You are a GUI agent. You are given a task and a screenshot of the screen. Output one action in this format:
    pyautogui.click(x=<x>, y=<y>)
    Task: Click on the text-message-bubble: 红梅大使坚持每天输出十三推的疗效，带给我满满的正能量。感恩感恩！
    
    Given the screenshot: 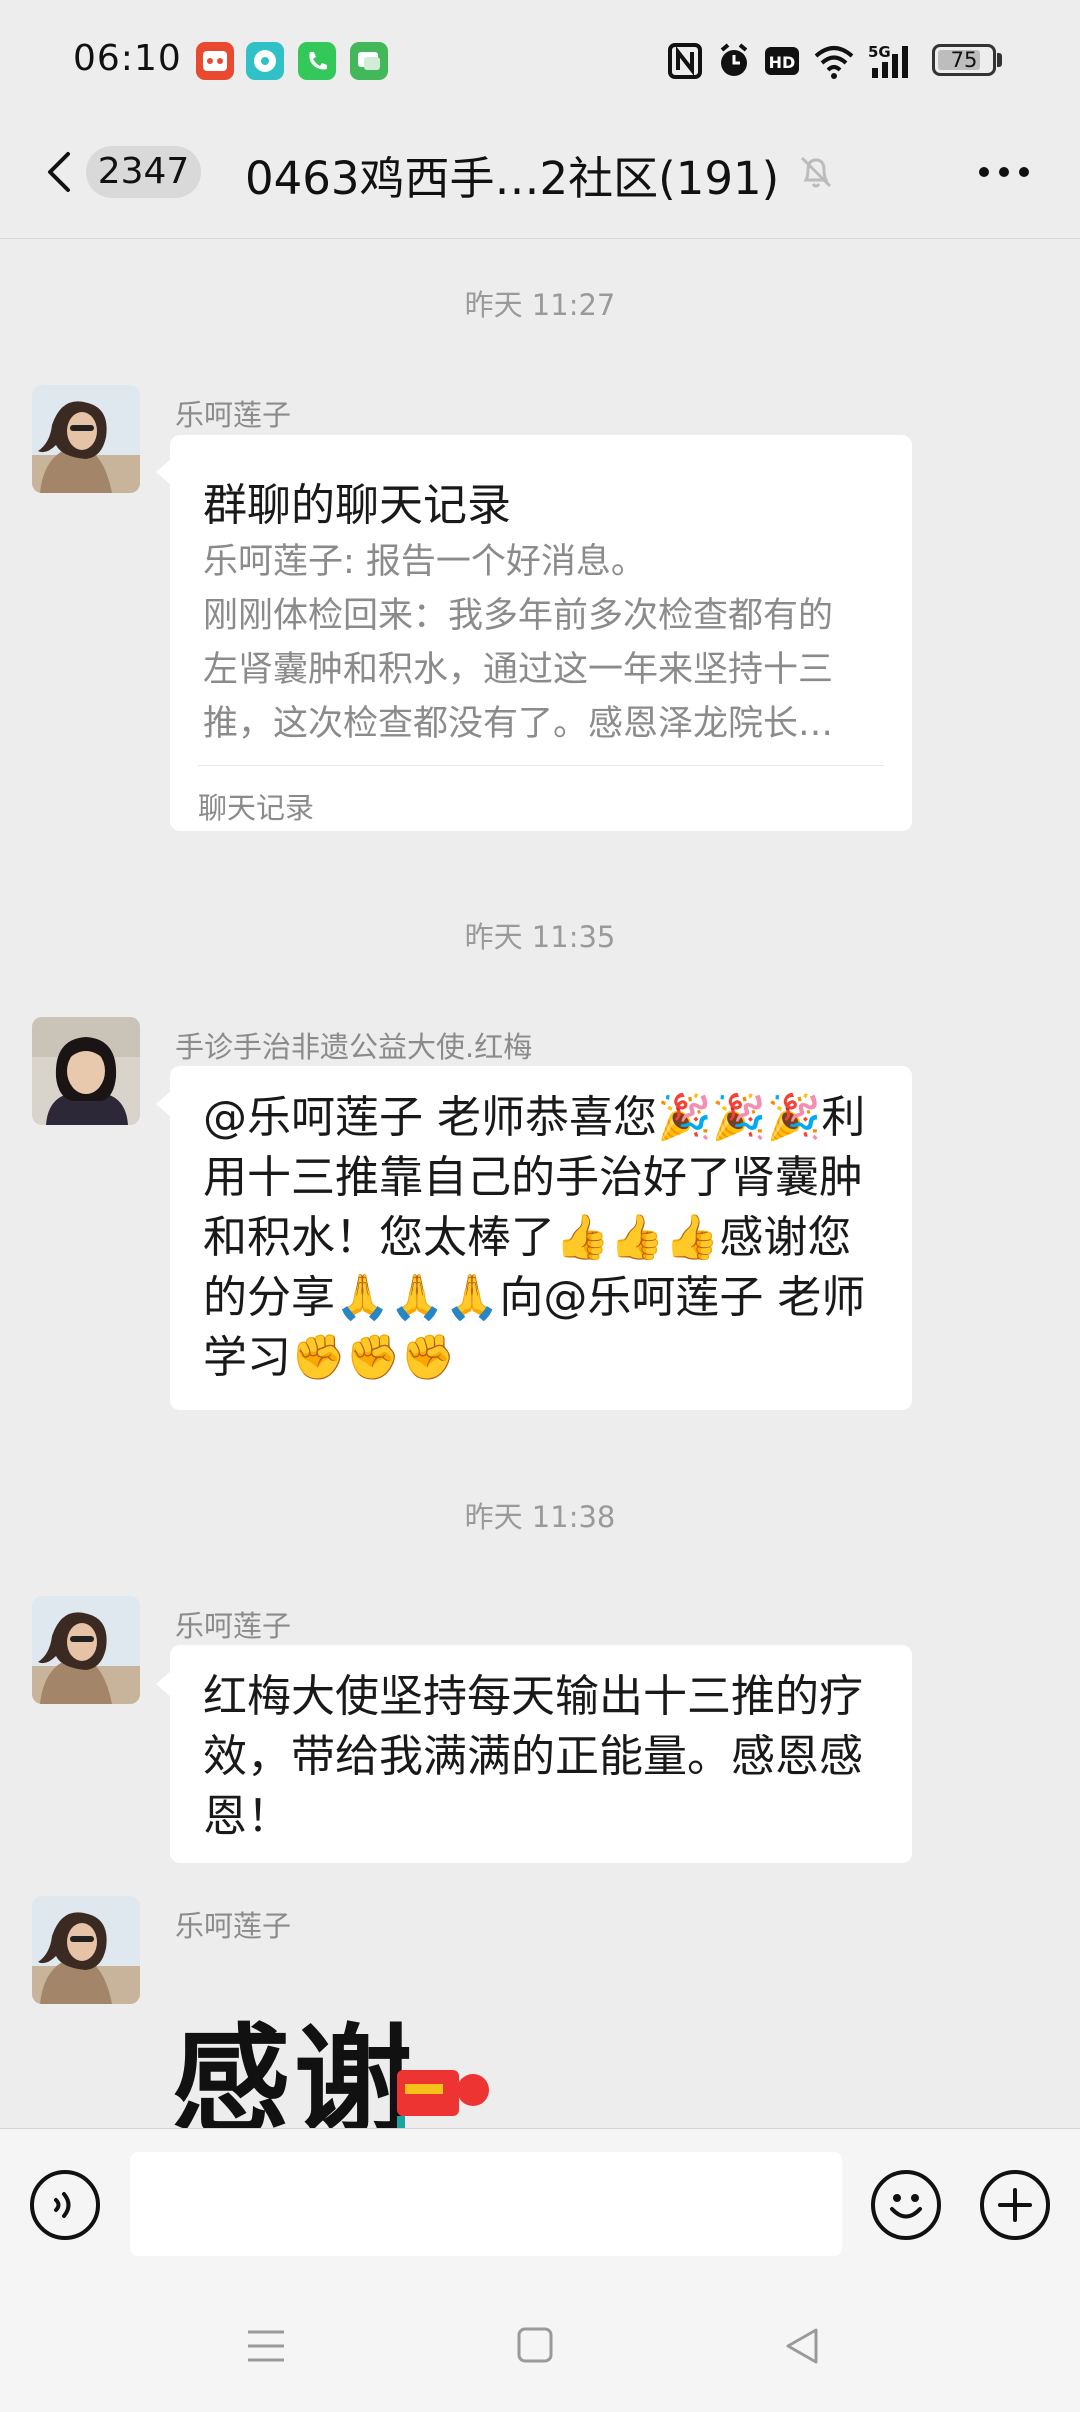 What is the action you would take?
    pyautogui.click(x=541, y=1754)
    